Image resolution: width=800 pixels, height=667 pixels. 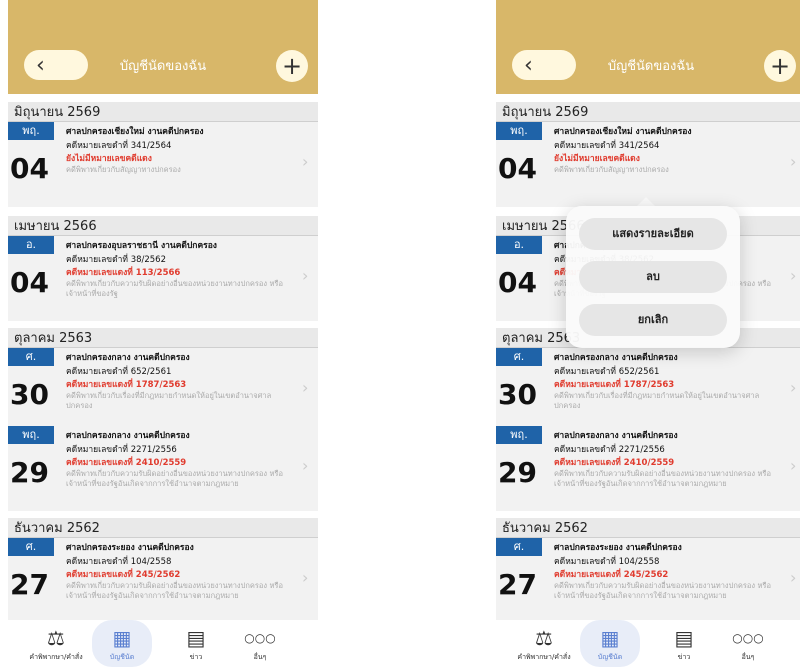 What do you see at coordinates (607, 372) in the screenshot?
I see `black-case-number: คดีหมายเลขดำที่ 652/2561` at bounding box center [607, 372].